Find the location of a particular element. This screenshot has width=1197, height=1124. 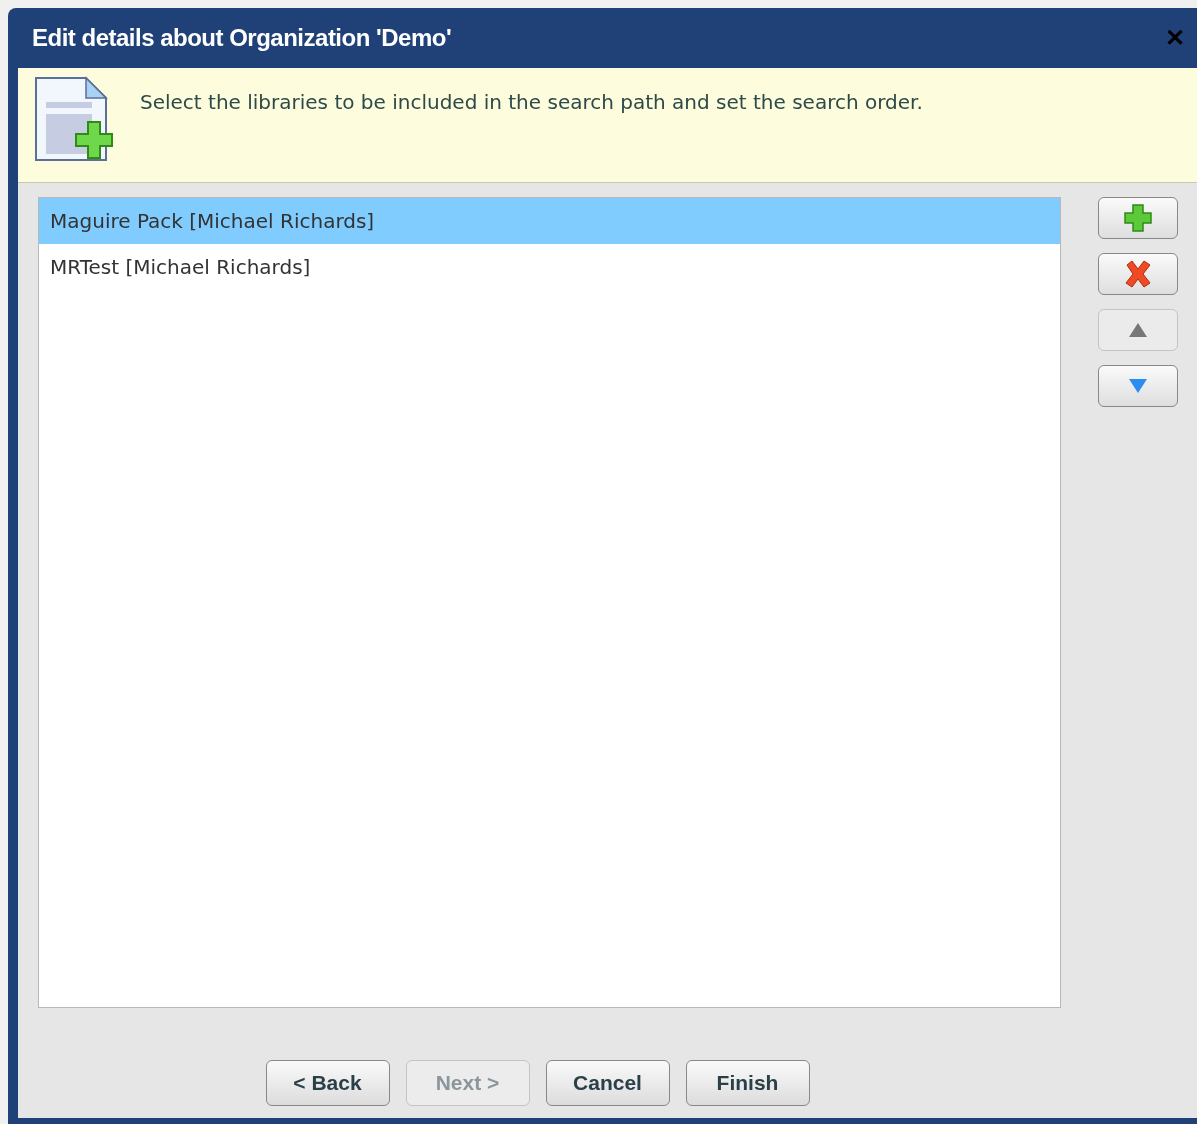

down-triangle-icon is located at coordinates (1138, 386).